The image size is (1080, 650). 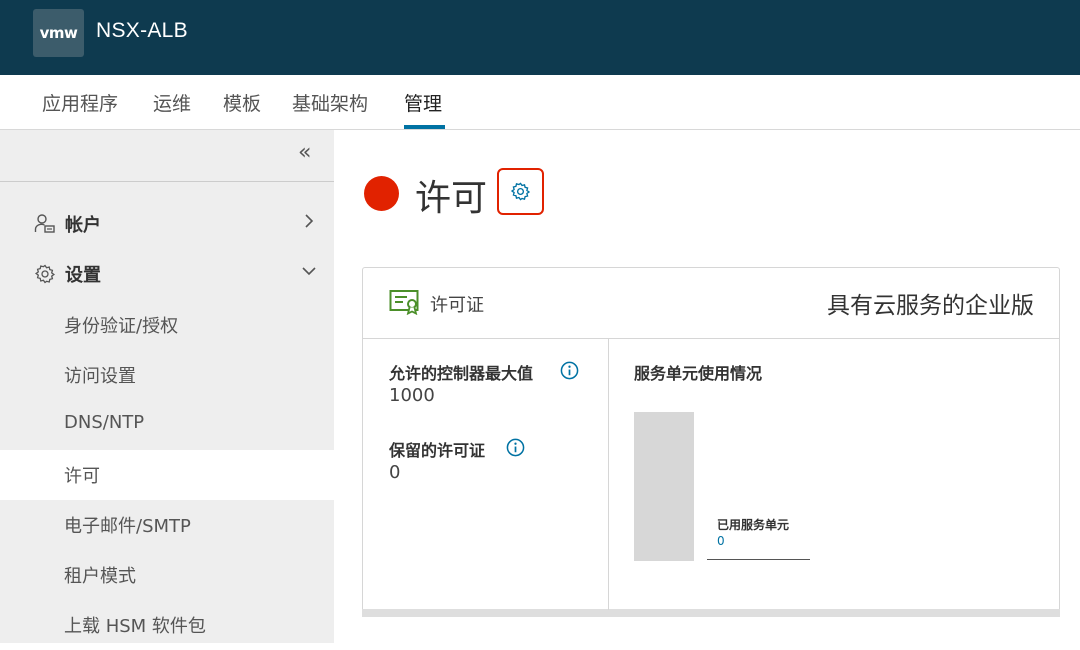 What do you see at coordinates (83, 225) in the screenshot?
I see `sidebar-group-label: 帐户` at bounding box center [83, 225].